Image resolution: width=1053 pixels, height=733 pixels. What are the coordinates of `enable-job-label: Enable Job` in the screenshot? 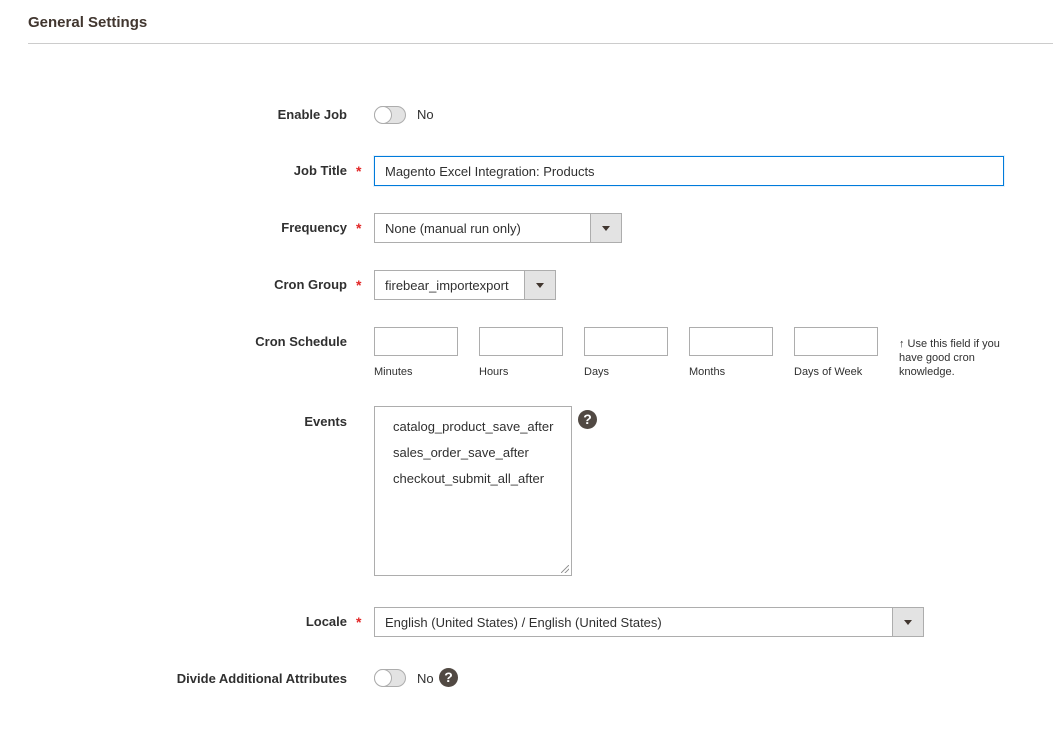 It's located at (312, 114).